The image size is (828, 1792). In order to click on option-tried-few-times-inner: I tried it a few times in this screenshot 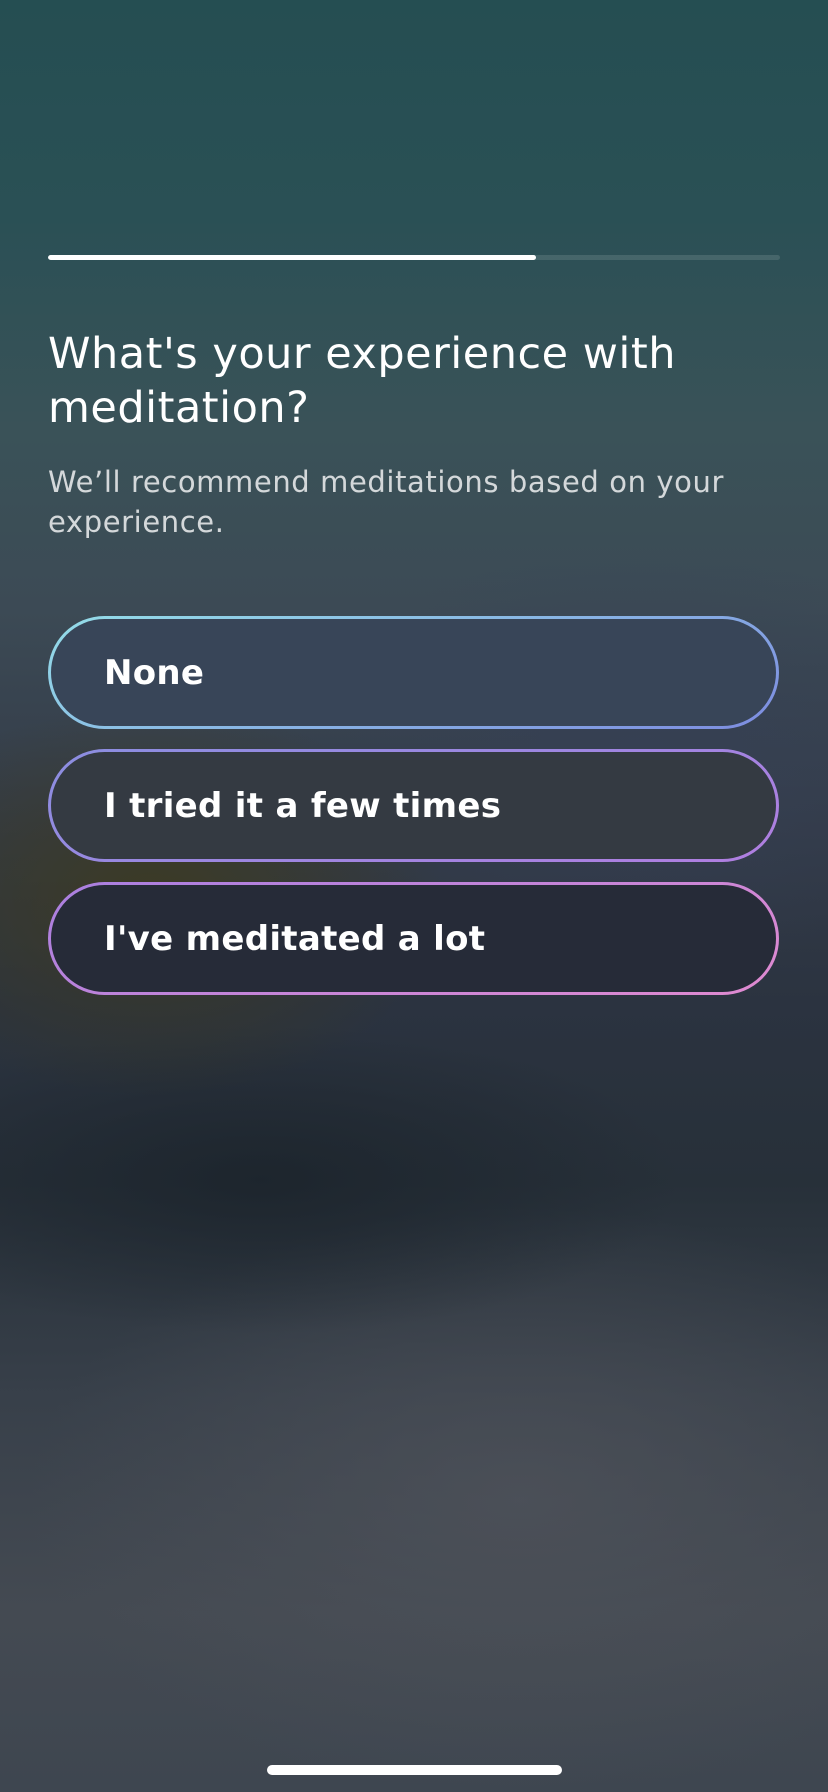, I will do `click(413, 805)`.